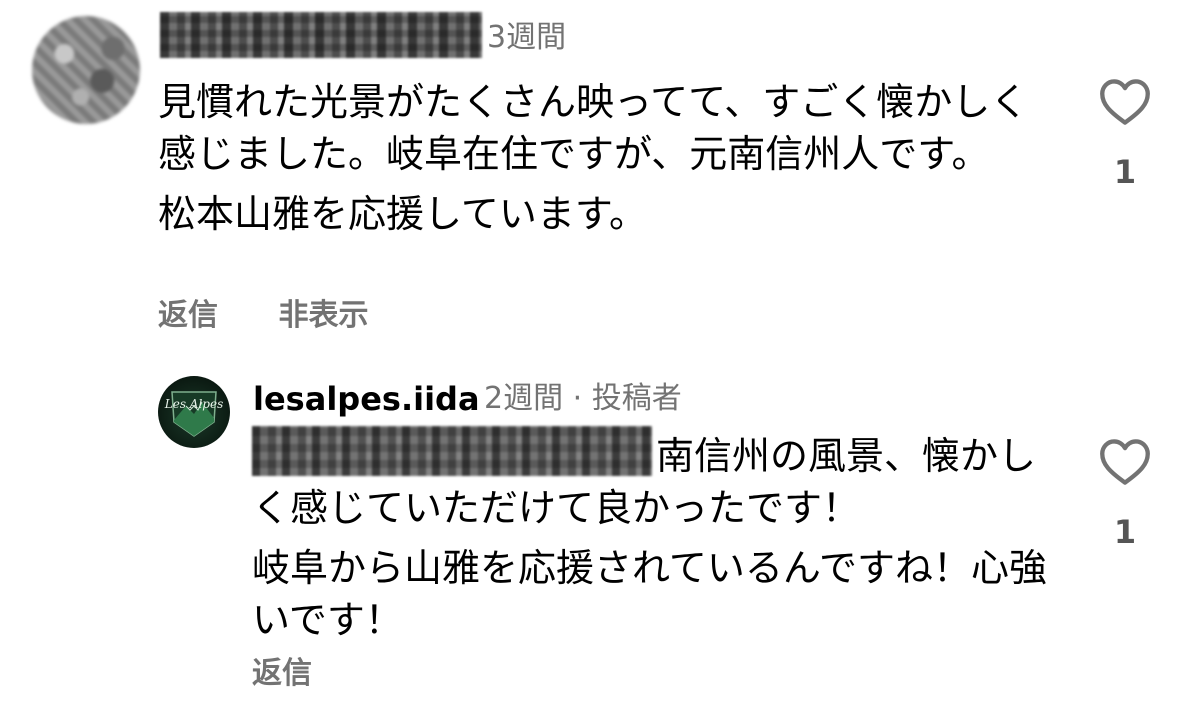  Describe the element at coordinates (527, 37) in the screenshot. I see `comment-timestamp: 3週間` at that location.